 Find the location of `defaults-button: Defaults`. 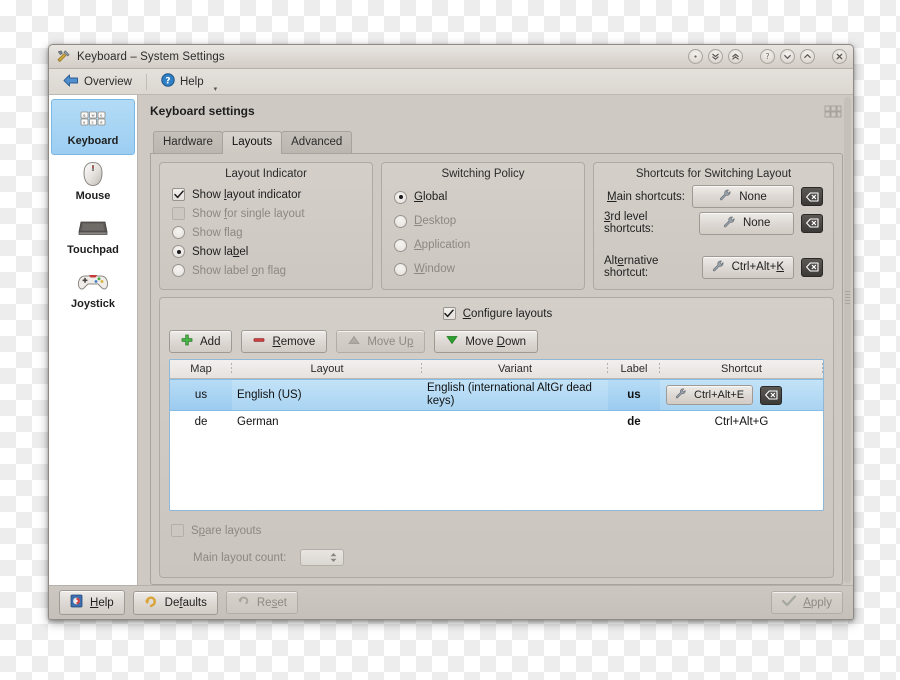

defaults-button: Defaults is located at coordinates (175, 602).